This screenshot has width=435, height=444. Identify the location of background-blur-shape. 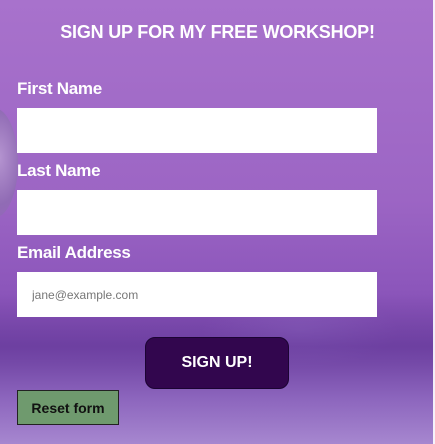
(9, 163).